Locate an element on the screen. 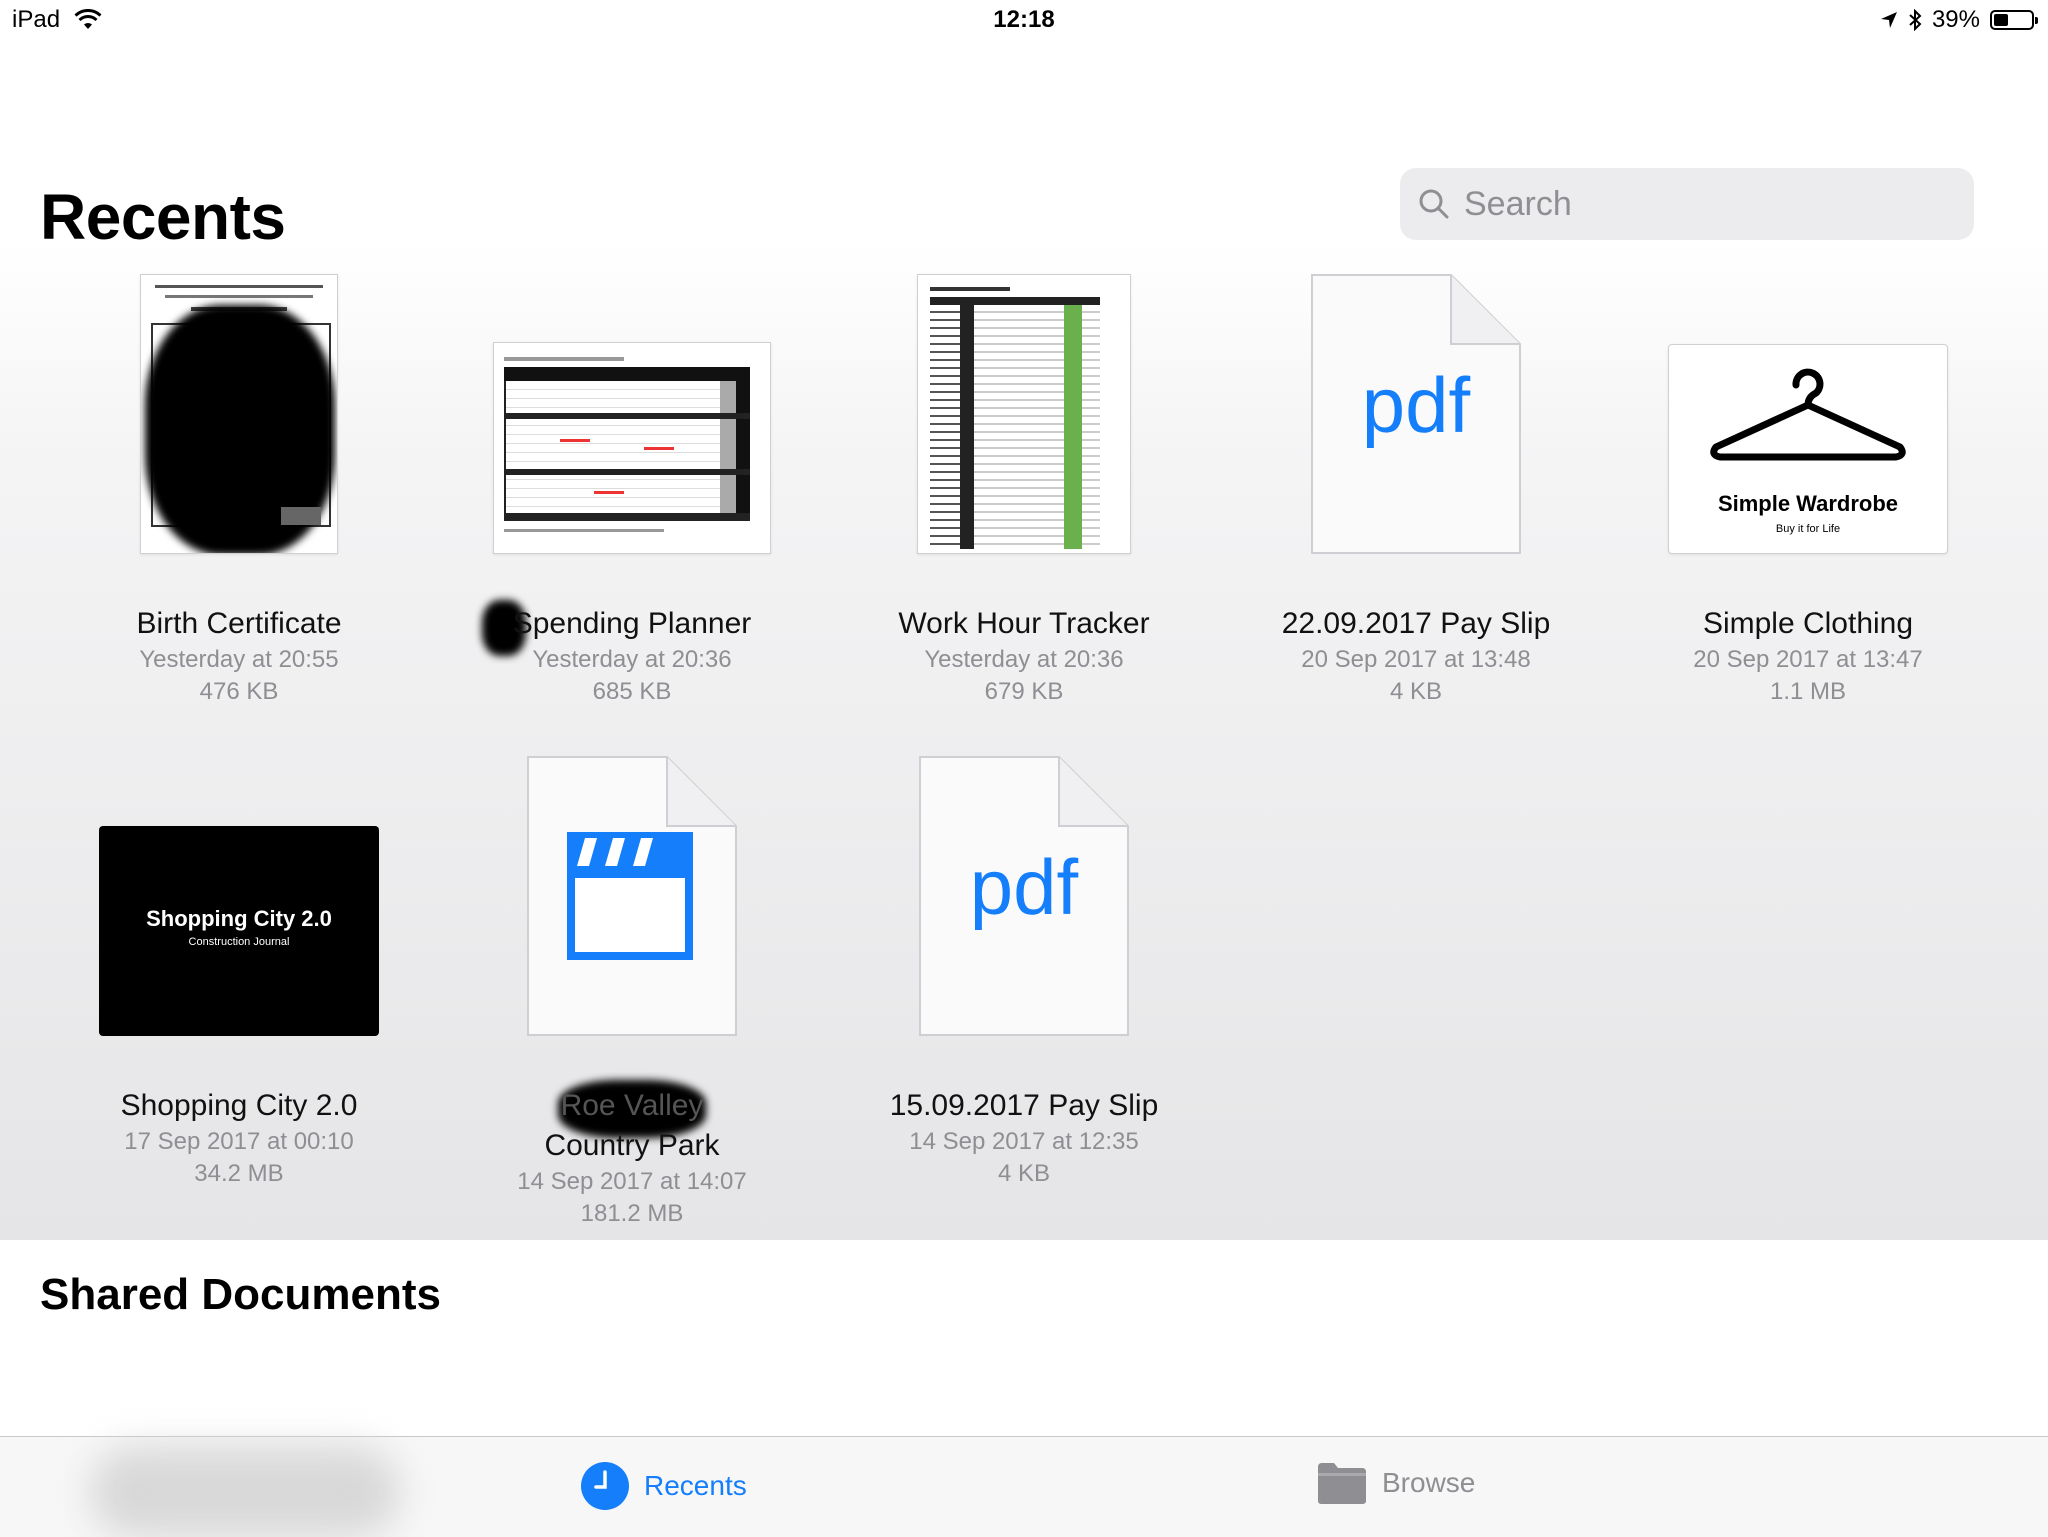 The height and width of the screenshot is (1537, 2048). file-size: 476 KB is located at coordinates (239, 691).